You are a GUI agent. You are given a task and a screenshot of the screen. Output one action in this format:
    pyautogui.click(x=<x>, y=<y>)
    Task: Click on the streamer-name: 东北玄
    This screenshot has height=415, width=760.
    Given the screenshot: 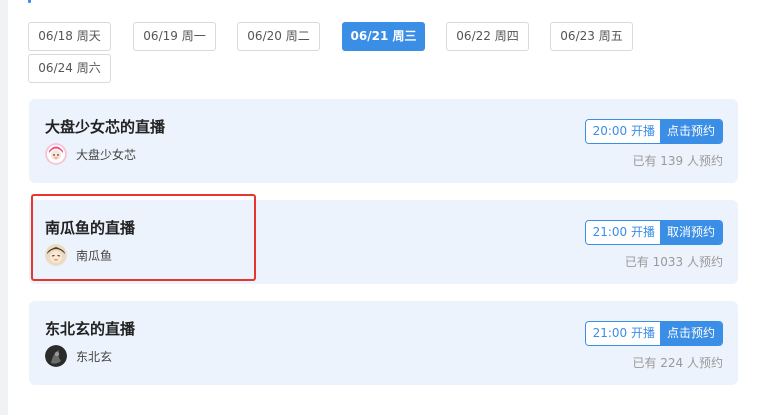 What is the action you would take?
    pyautogui.click(x=94, y=356)
    